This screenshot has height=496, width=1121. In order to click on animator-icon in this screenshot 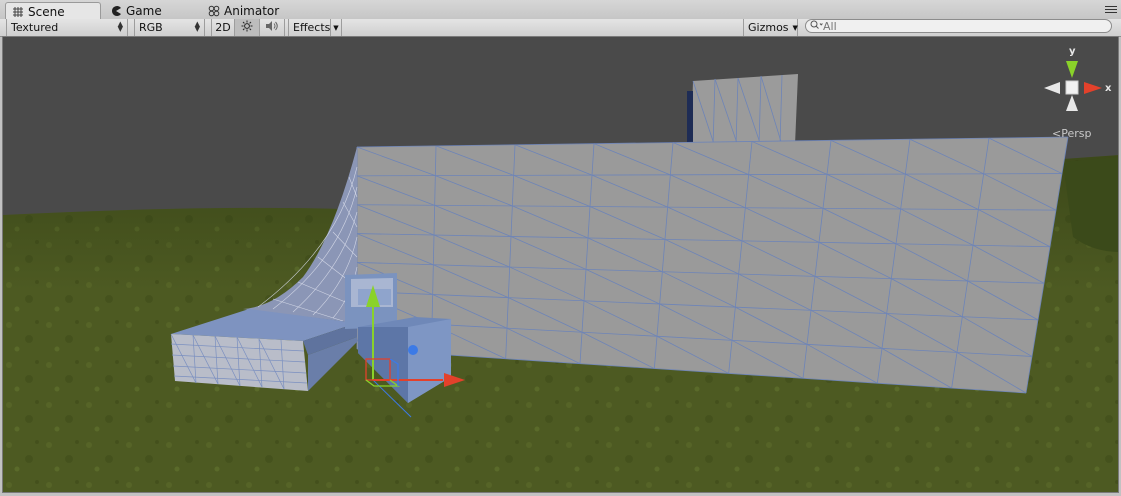, I will do `click(214, 11)`.